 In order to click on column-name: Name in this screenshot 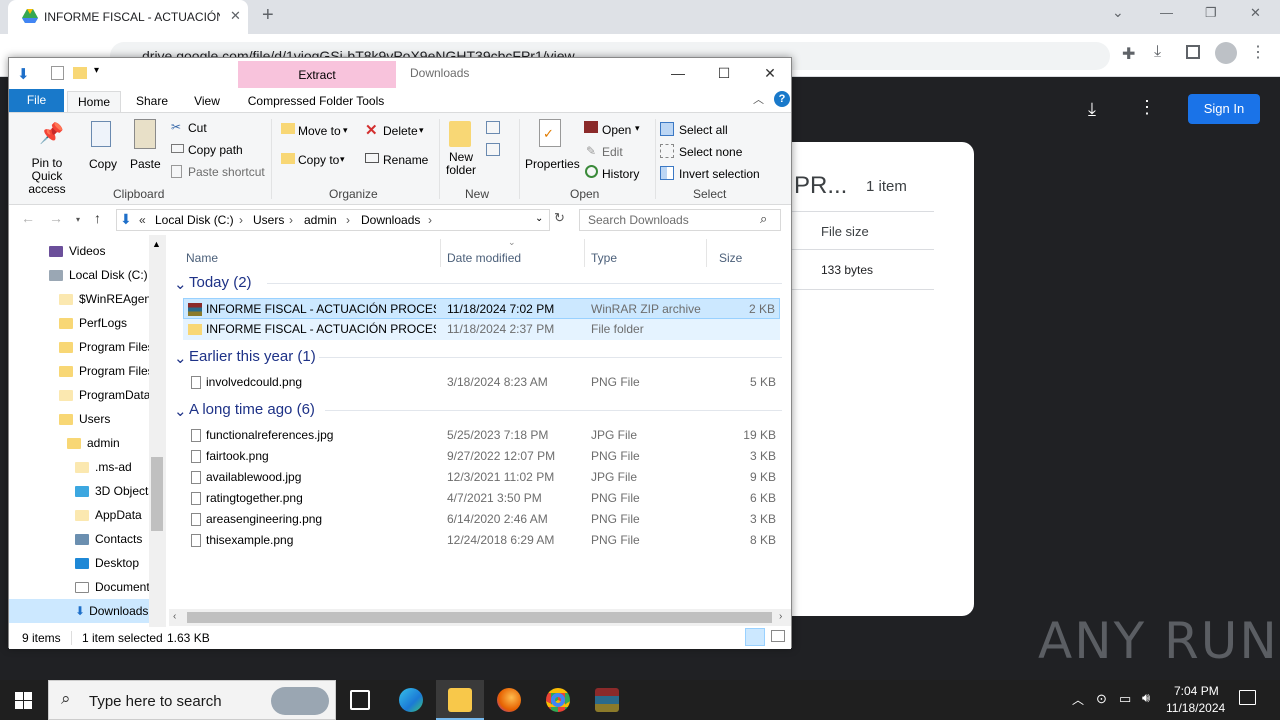, I will do `click(202, 258)`.